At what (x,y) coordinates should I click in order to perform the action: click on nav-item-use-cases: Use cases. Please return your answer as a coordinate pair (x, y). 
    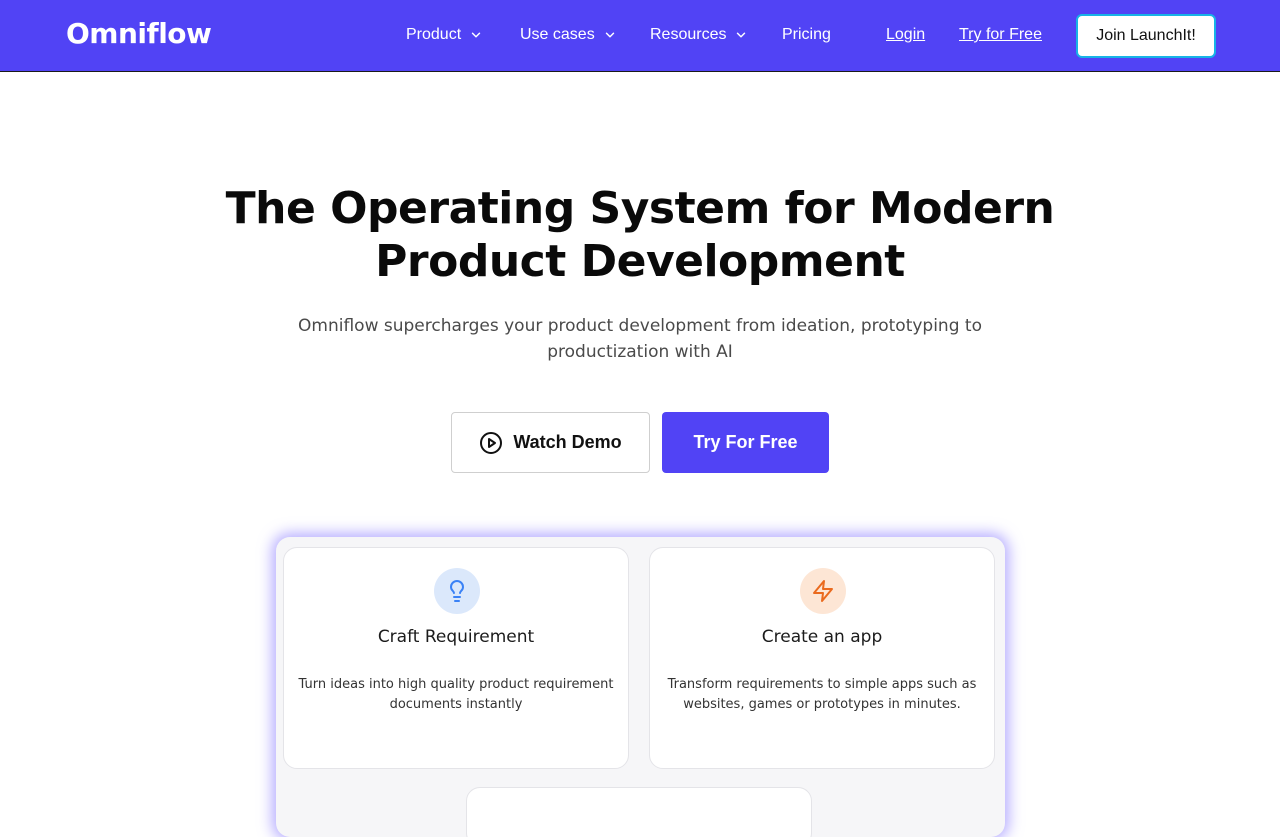
    Looking at the image, I should click on (568, 35).